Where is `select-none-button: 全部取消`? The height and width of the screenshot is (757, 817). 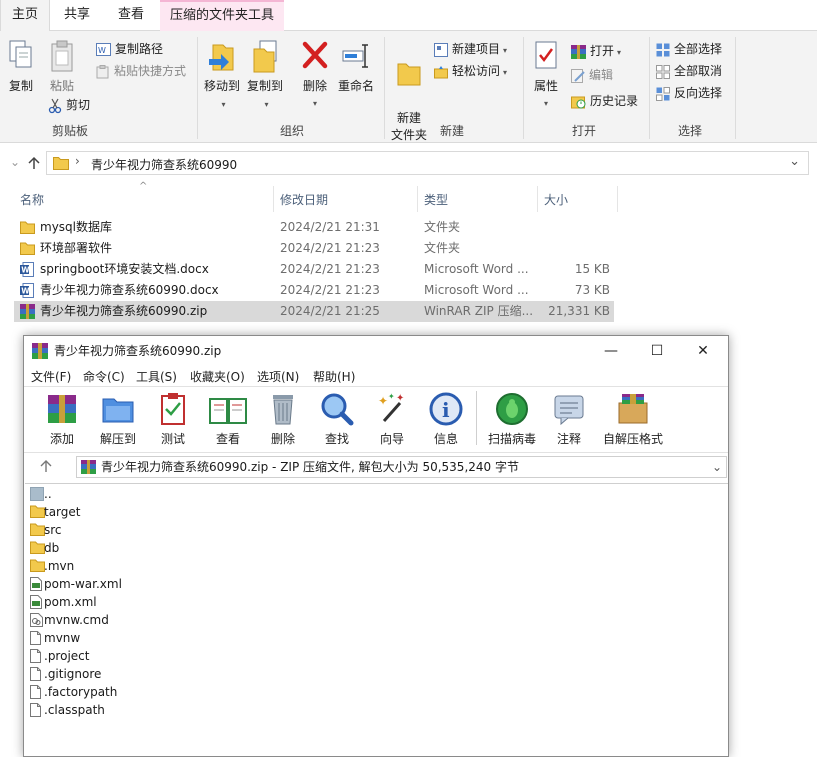 select-none-button: 全部取消 is located at coordinates (689, 71).